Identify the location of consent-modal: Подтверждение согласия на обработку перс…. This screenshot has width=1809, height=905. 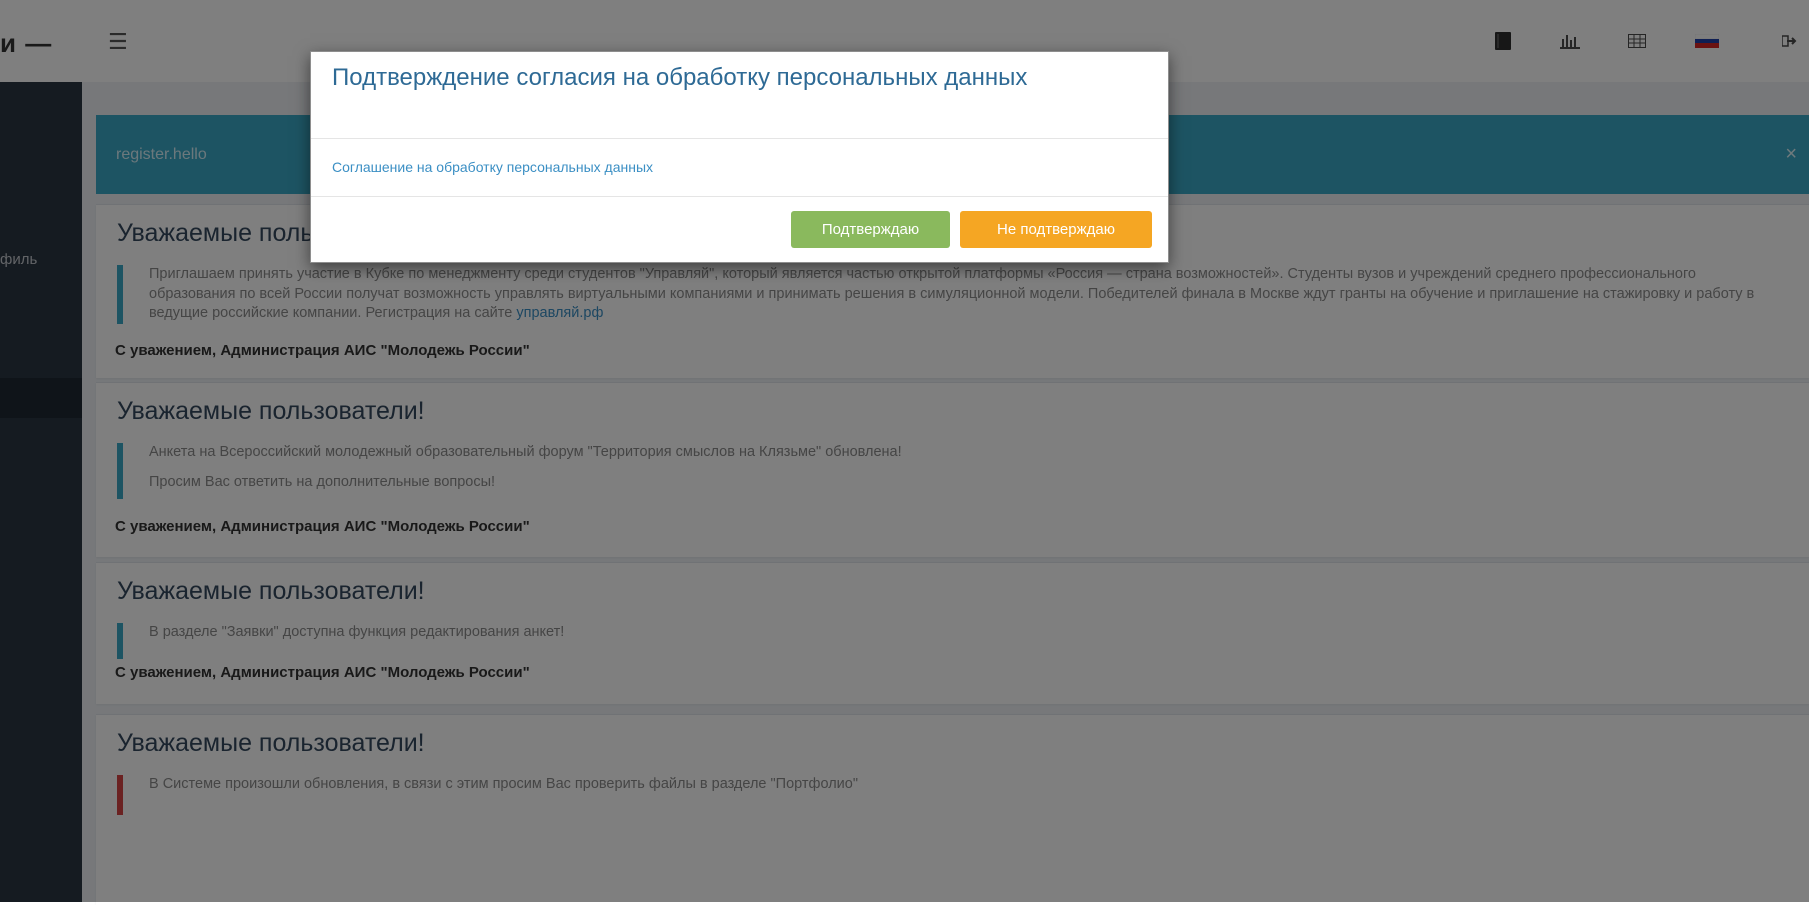
(739, 157).